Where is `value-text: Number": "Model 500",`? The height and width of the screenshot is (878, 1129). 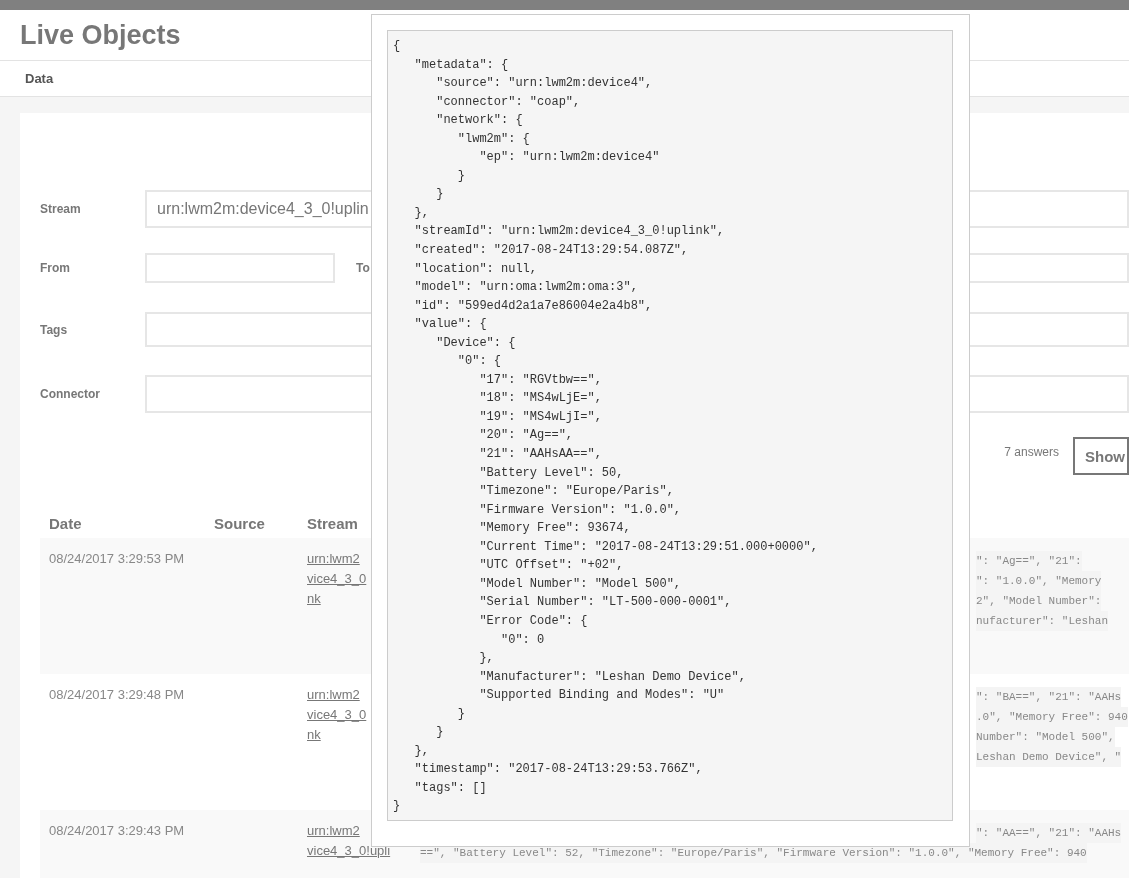
value-text: Number": "Model 500", is located at coordinates (1045, 737).